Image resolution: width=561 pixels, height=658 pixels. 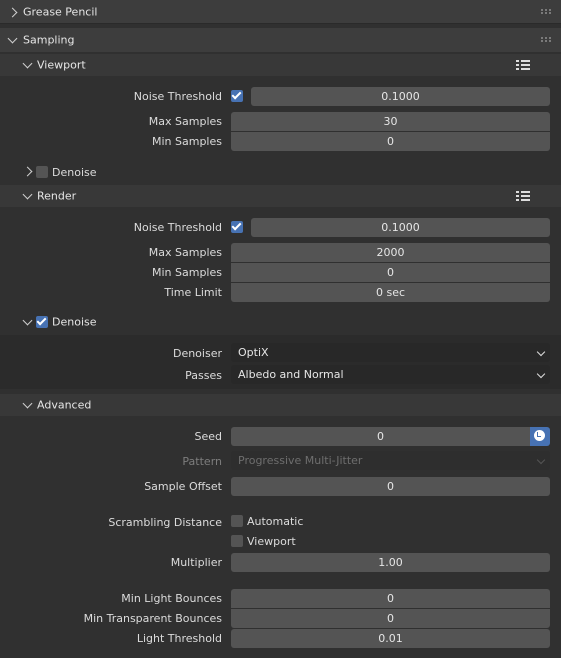 What do you see at coordinates (390, 272) in the screenshot?
I see `render-min-samples-field: 0` at bounding box center [390, 272].